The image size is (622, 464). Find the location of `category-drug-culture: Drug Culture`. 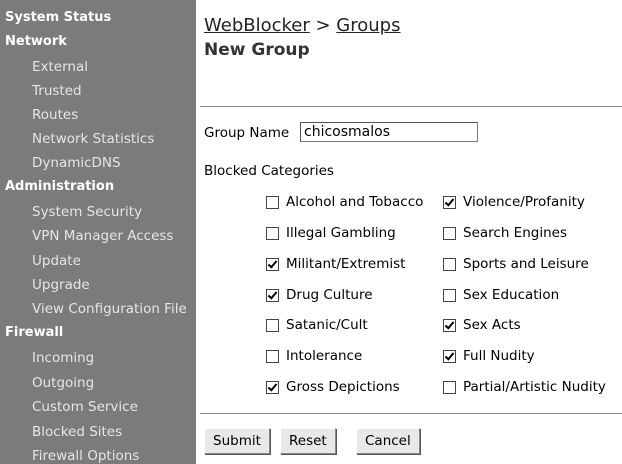

category-drug-culture: Drug Culture is located at coordinates (319, 295).